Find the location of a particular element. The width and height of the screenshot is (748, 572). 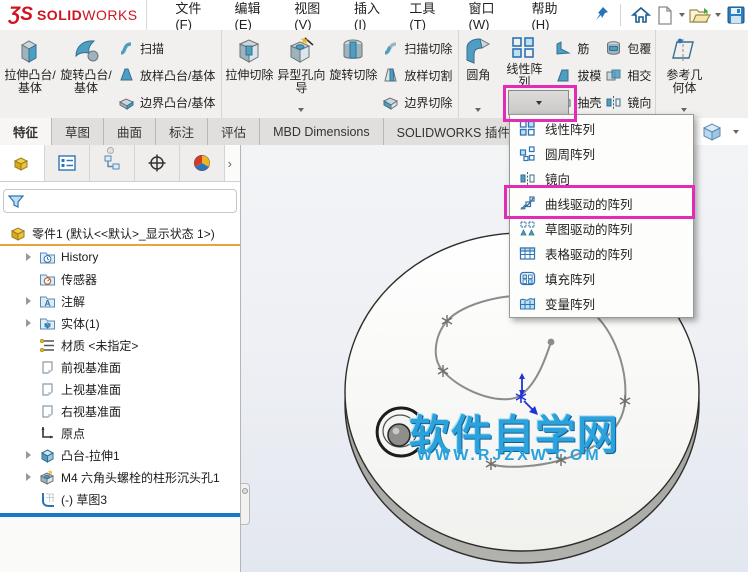

hole-wizard-button: 异型孔向导 is located at coordinates (301, 75).